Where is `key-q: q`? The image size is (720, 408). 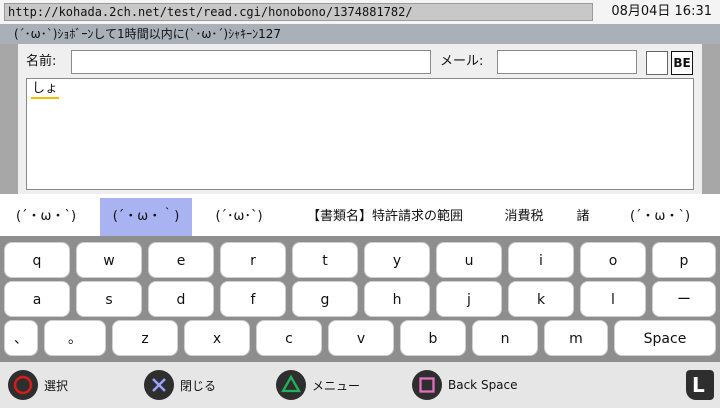 key-q: q is located at coordinates (37, 260).